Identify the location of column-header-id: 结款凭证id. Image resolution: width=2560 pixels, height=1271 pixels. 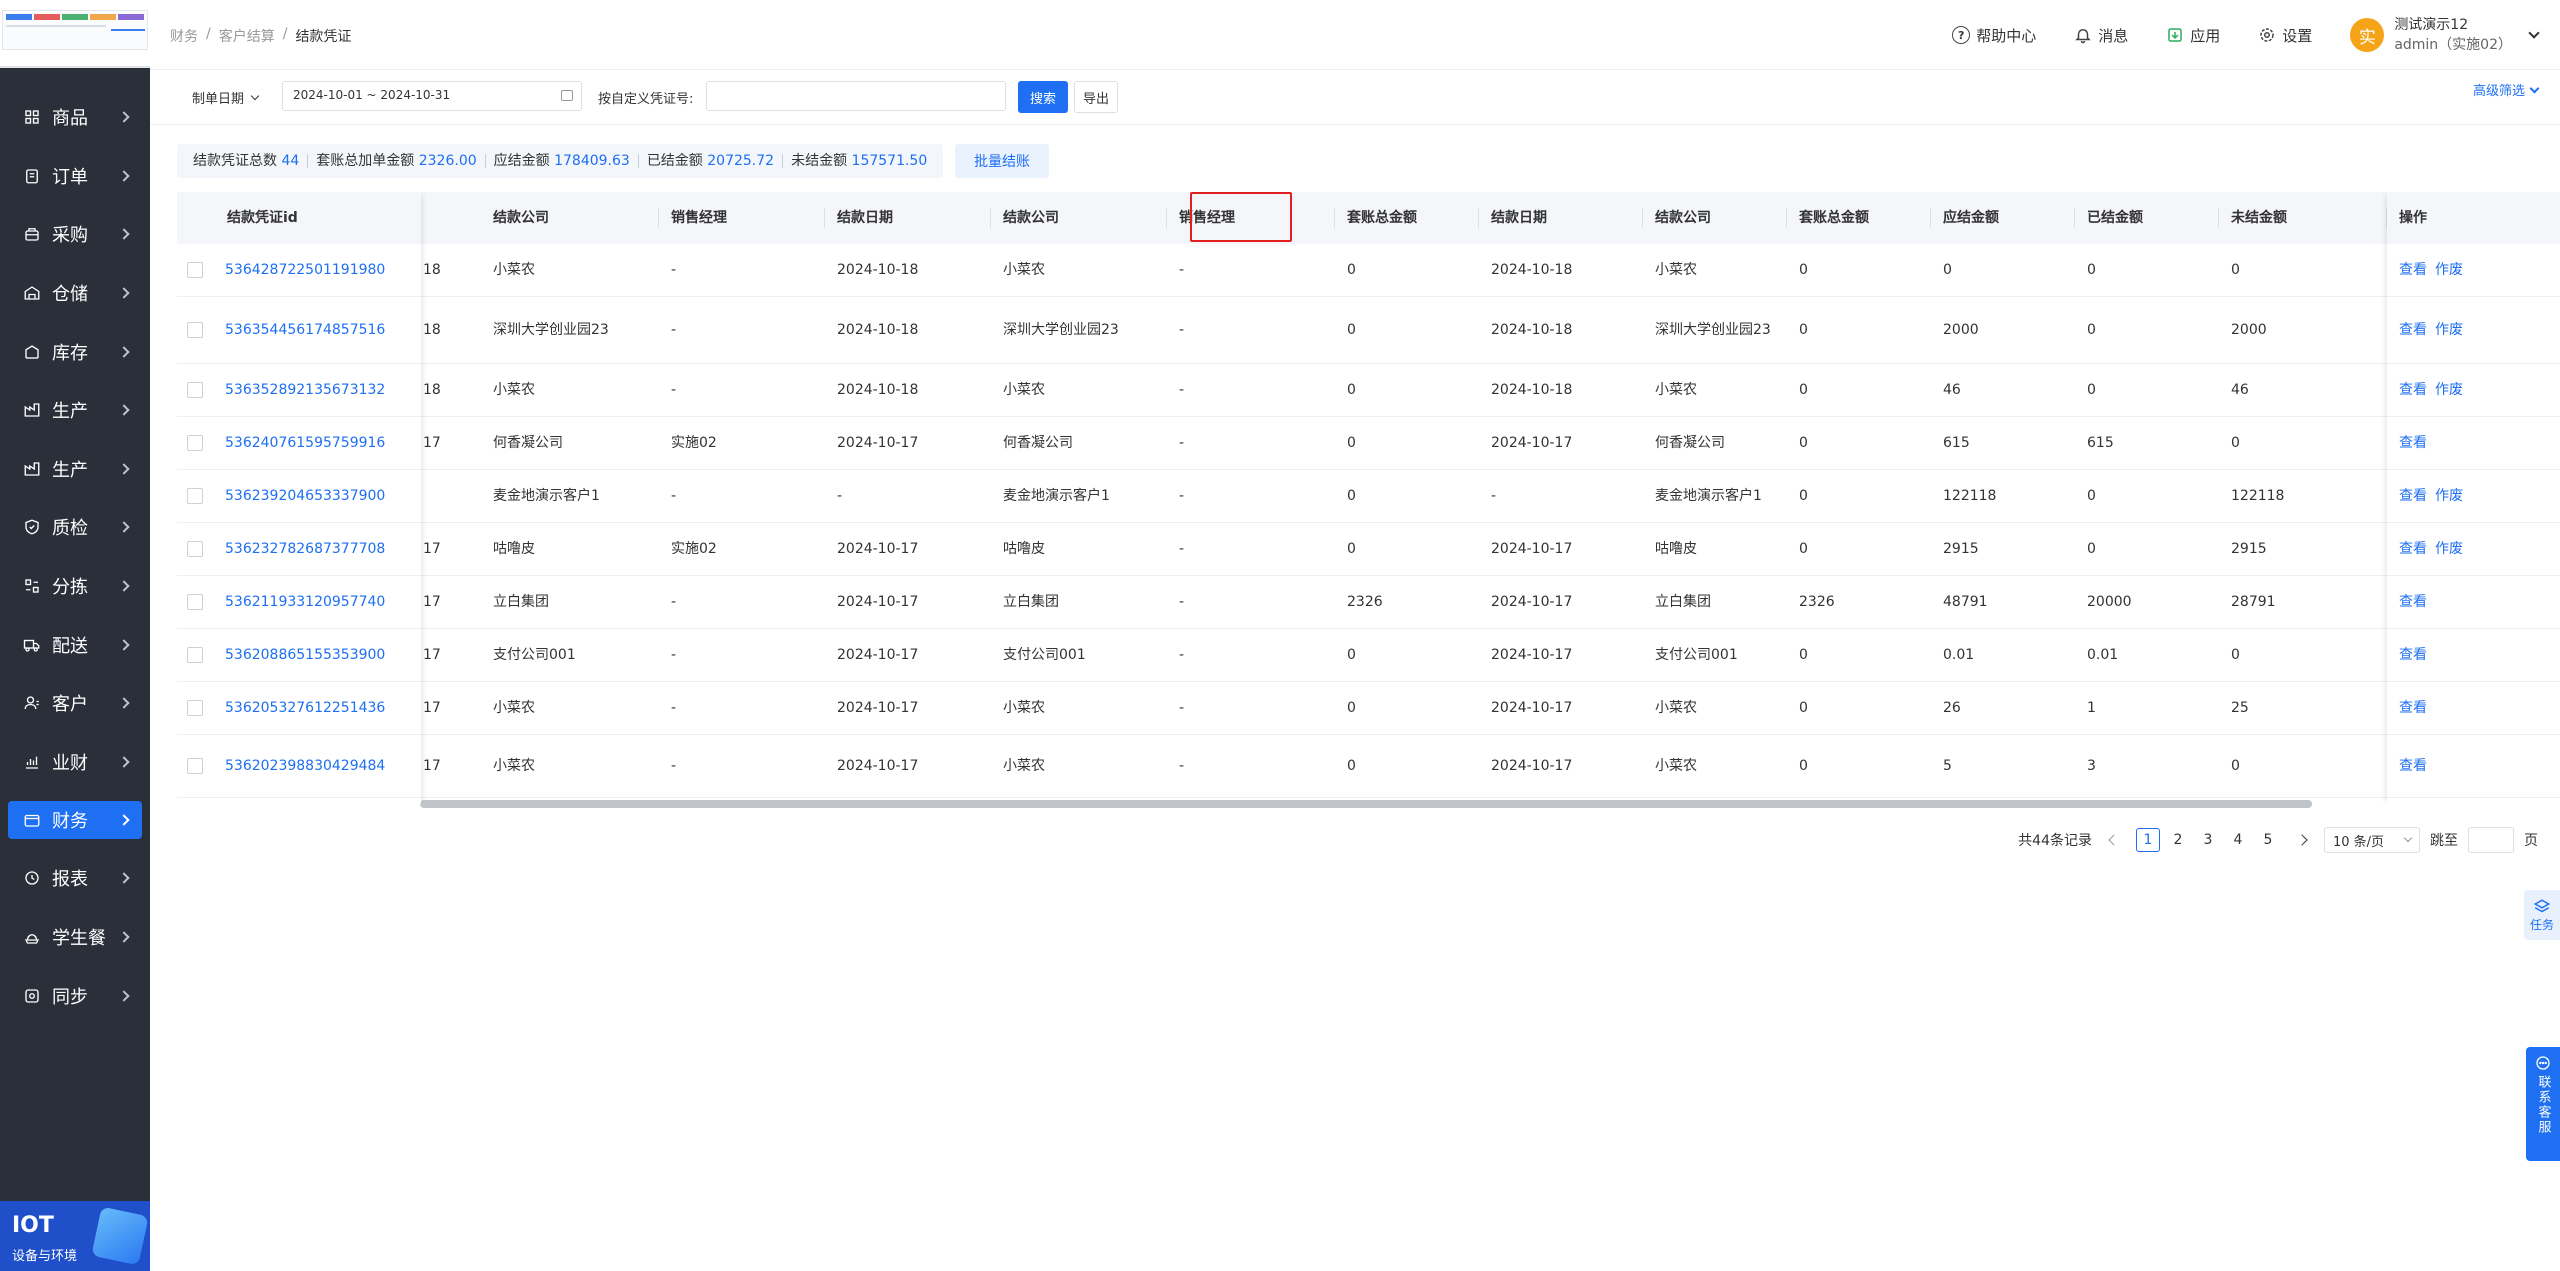
(299, 218).